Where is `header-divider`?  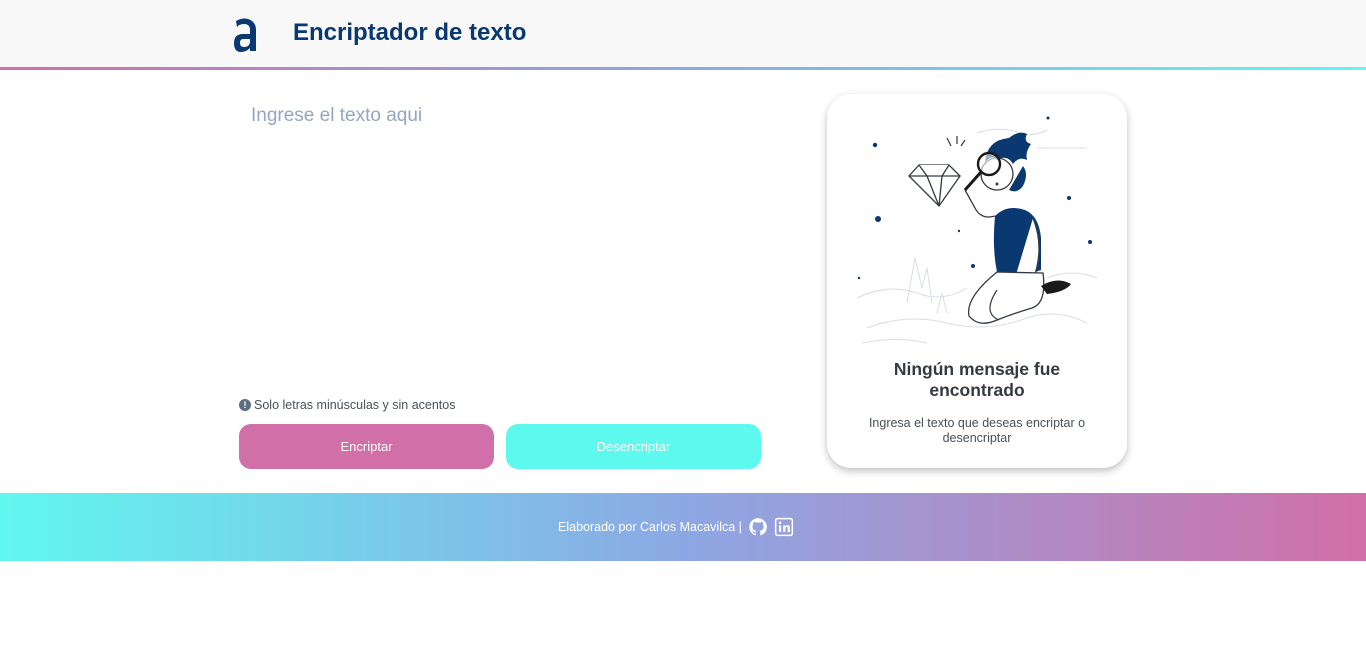
header-divider is located at coordinates (683, 68).